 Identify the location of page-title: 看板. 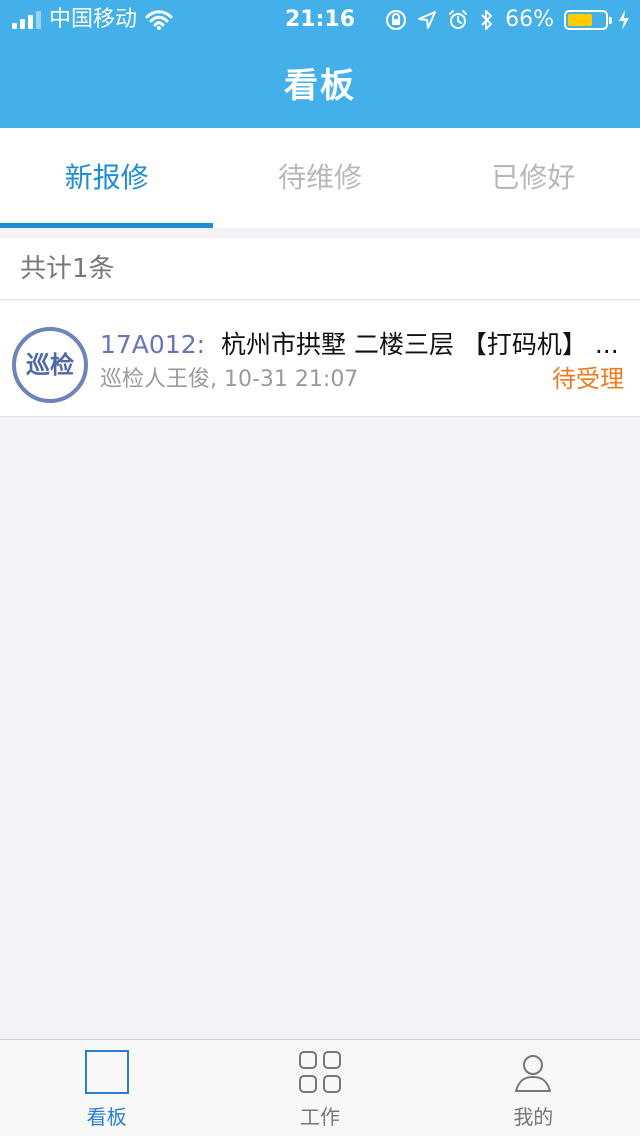
(320, 86).